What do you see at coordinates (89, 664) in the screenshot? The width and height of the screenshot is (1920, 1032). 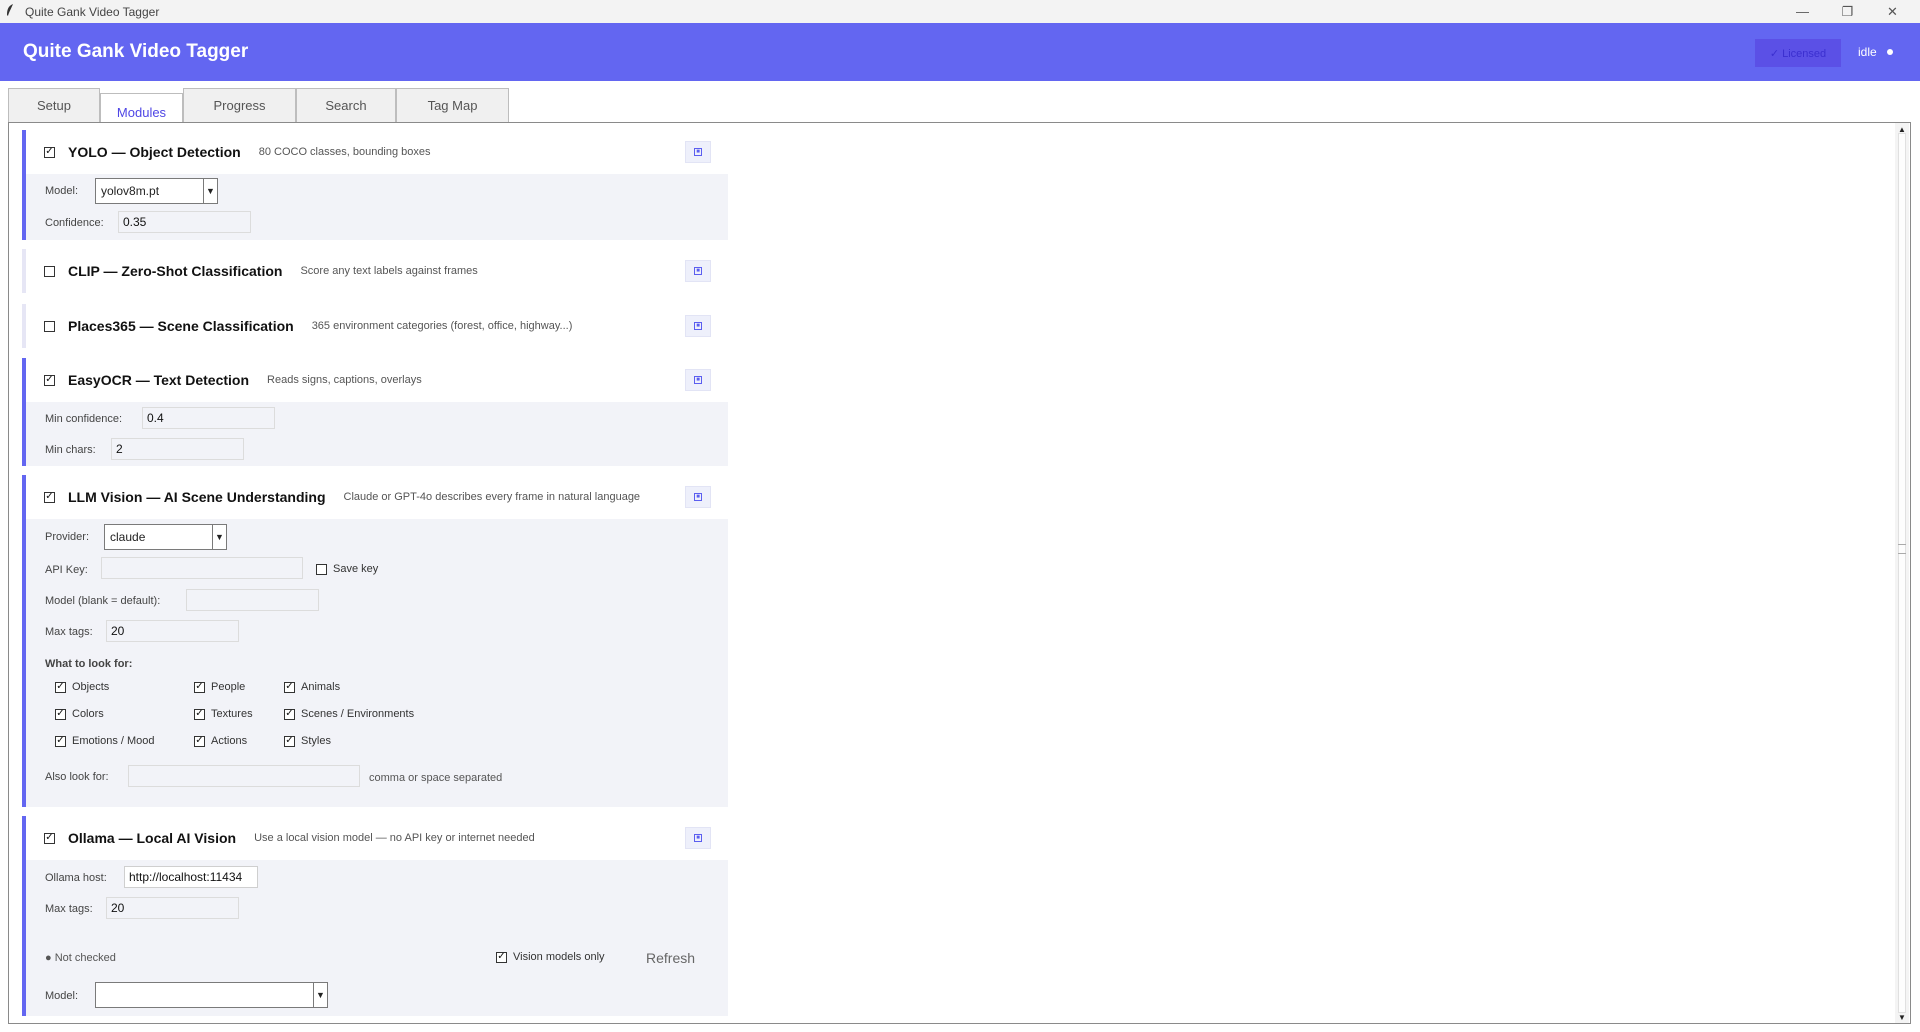 I see `look-for-heading: What to look for:` at bounding box center [89, 664].